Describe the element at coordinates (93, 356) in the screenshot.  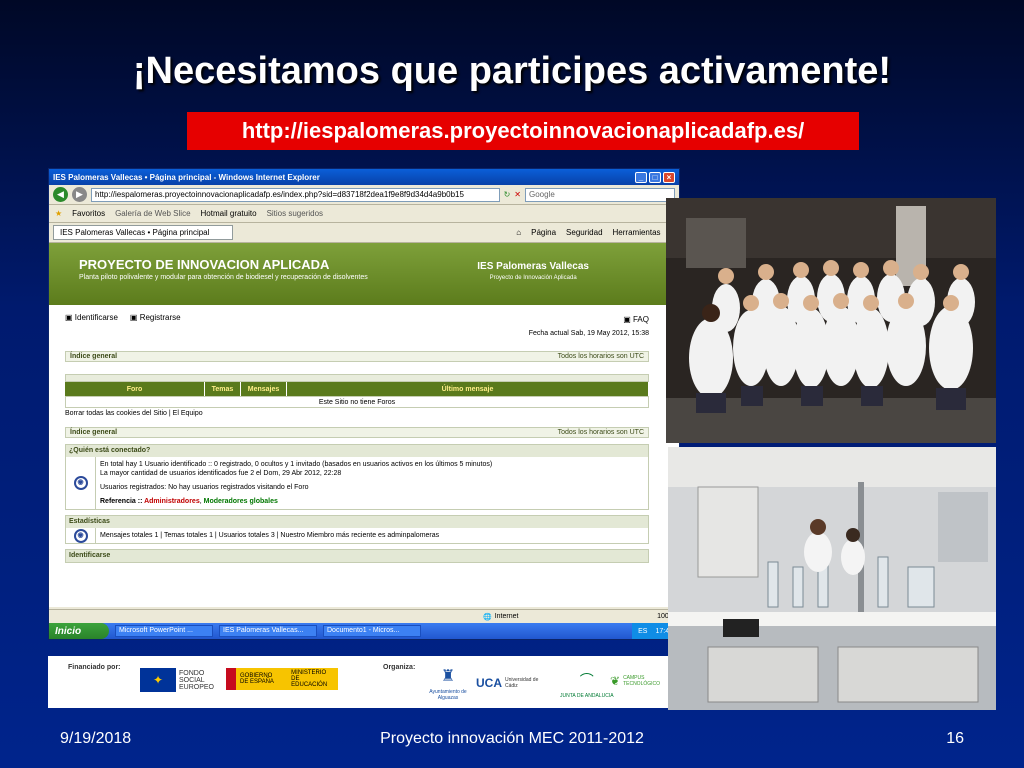
I see `index-link: Índice general` at that location.